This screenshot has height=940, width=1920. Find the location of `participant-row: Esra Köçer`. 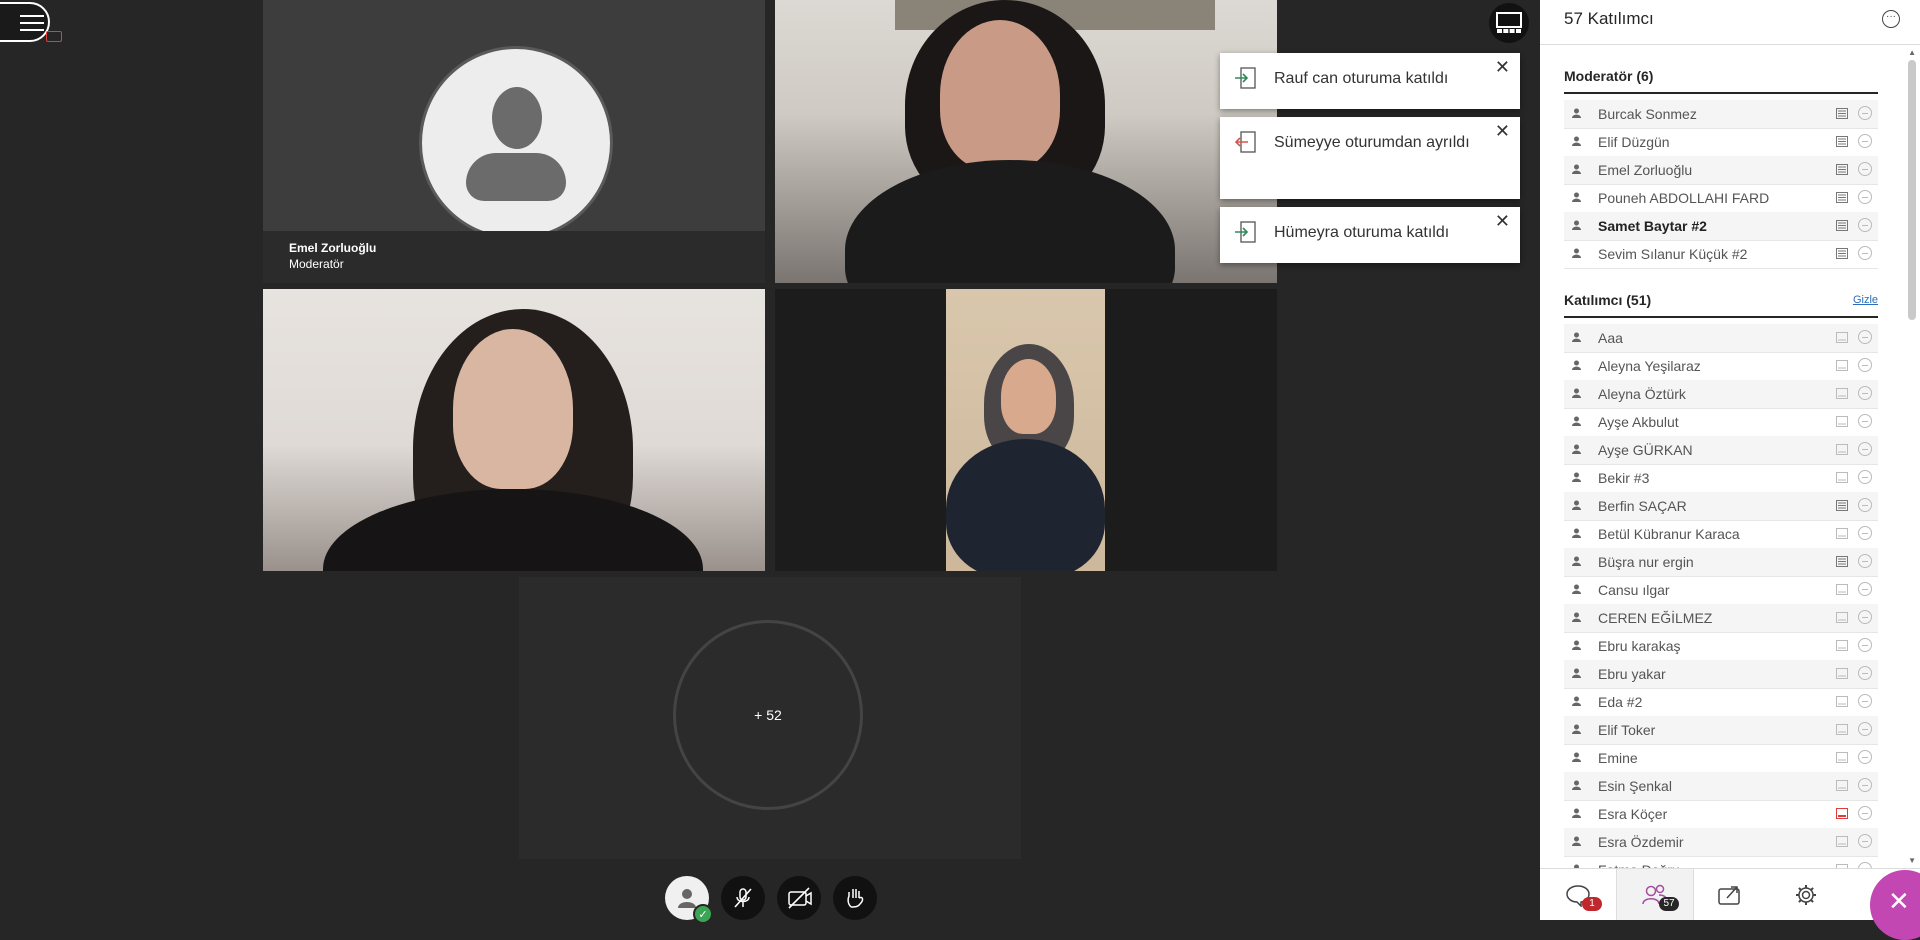

participant-row: Esra Köçer is located at coordinates (1721, 814).